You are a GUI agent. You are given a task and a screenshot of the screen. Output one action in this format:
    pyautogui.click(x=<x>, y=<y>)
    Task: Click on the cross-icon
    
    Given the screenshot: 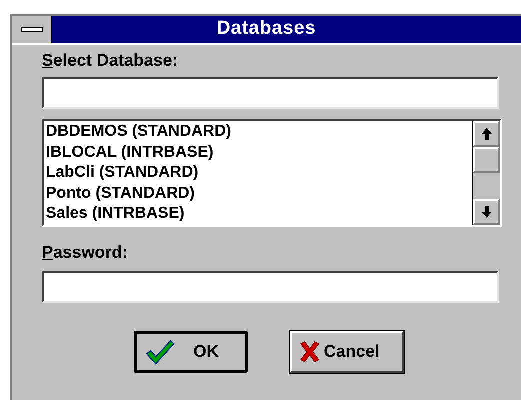 What is the action you would take?
    pyautogui.click(x=310, y=352)
    